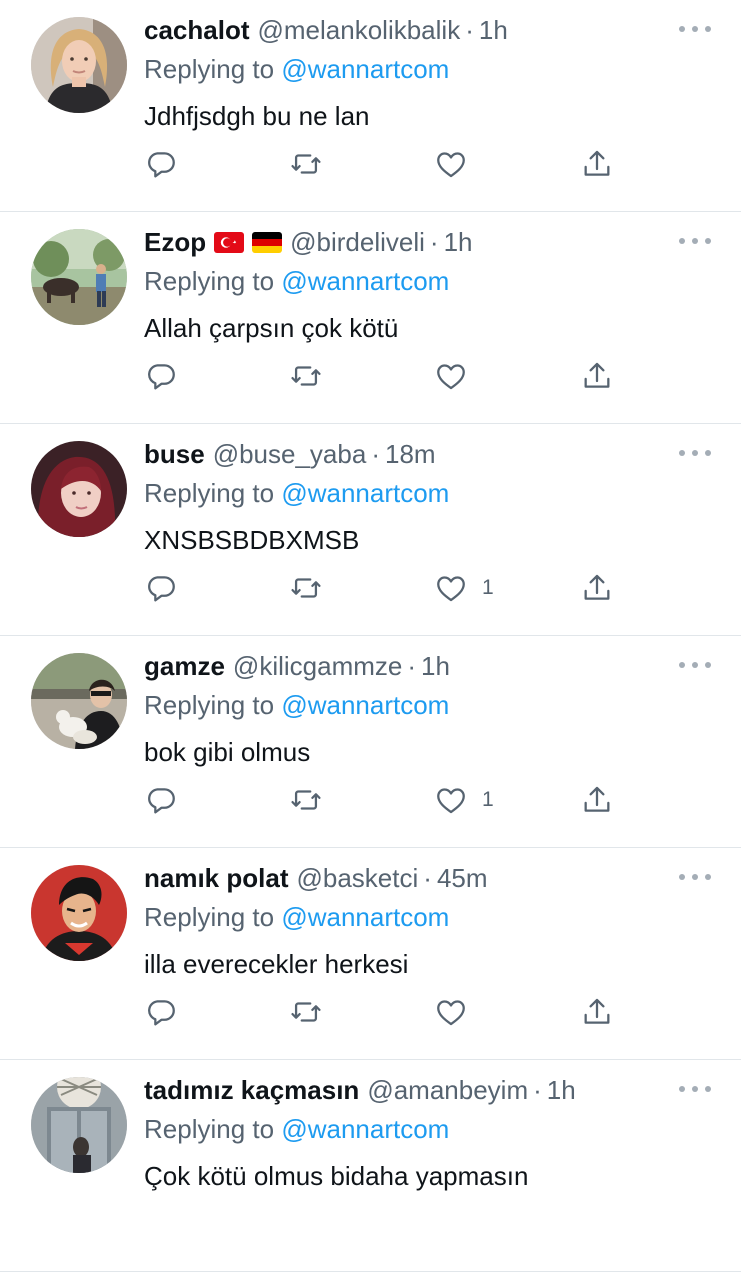 This screenshot has width=741, height=1272. I want to click on username-handle: @buse_yaba, so click(290, 454).